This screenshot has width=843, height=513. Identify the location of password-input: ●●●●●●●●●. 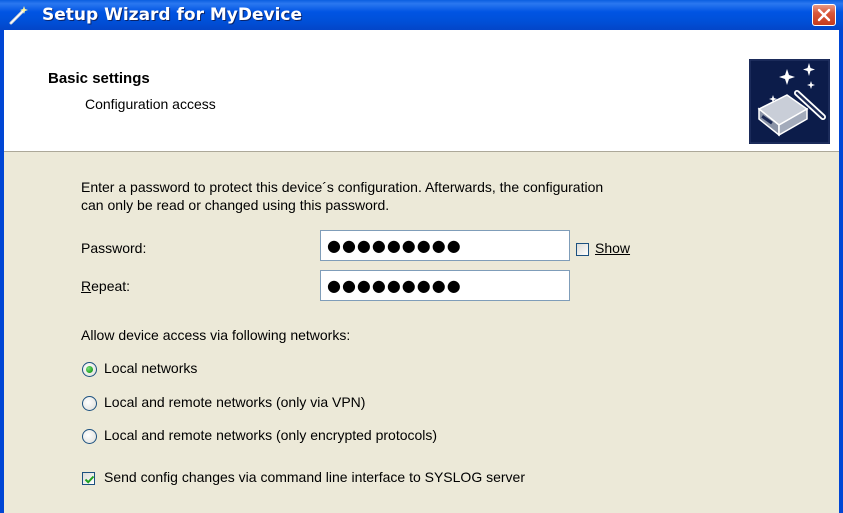
(445, 245).